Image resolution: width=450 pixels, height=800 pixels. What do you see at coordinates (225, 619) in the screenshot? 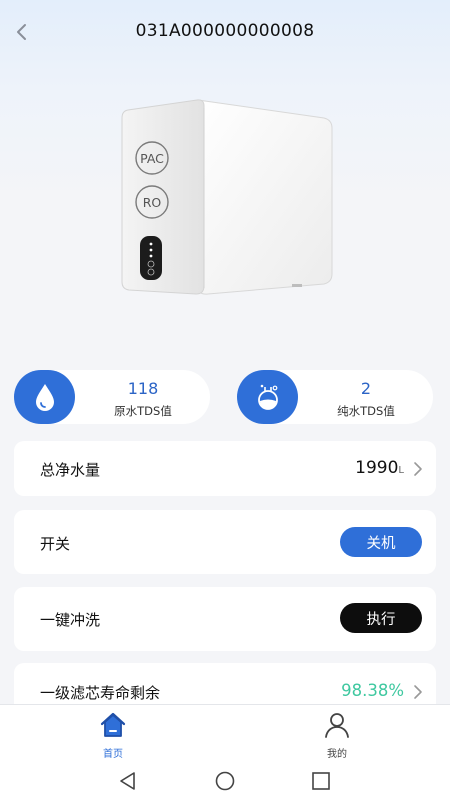
I see `flush-card: 一键冲洗 执行` at bounding box center [225, 619].